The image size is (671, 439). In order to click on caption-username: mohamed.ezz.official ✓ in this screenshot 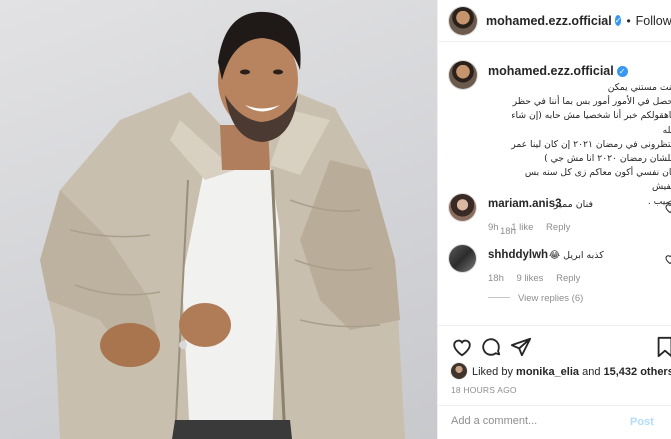, I will do `click(558, 71)`.